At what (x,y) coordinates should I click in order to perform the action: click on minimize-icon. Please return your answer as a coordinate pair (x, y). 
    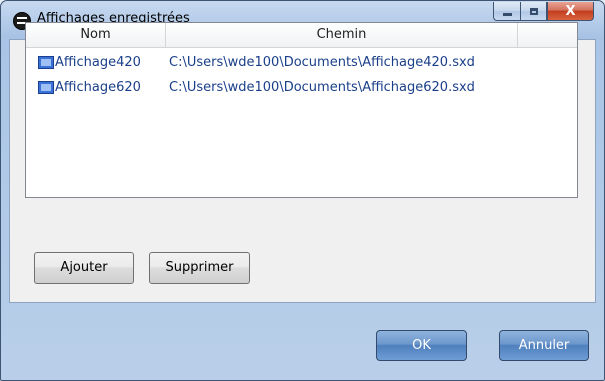
    Looking at the image, I should click on (507, 14).